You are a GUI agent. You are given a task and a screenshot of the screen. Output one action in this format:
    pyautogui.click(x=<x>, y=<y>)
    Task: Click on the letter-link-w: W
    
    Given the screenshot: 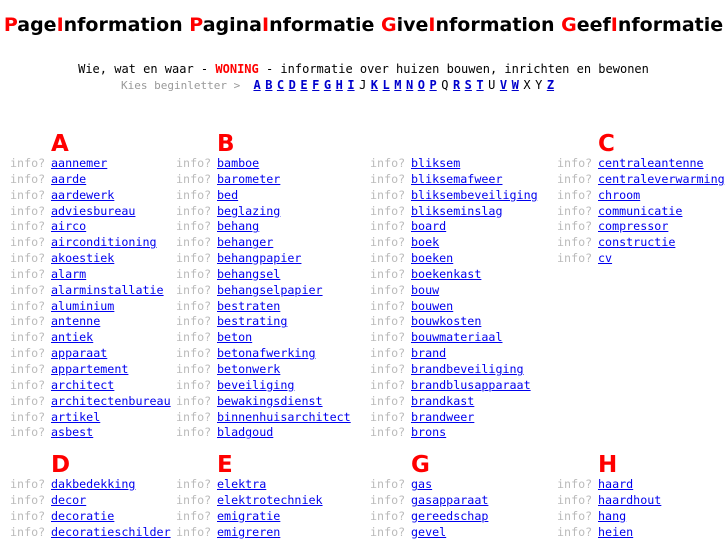 What is the action you would take?
    pyautogui.click(x=515, y=85)
    